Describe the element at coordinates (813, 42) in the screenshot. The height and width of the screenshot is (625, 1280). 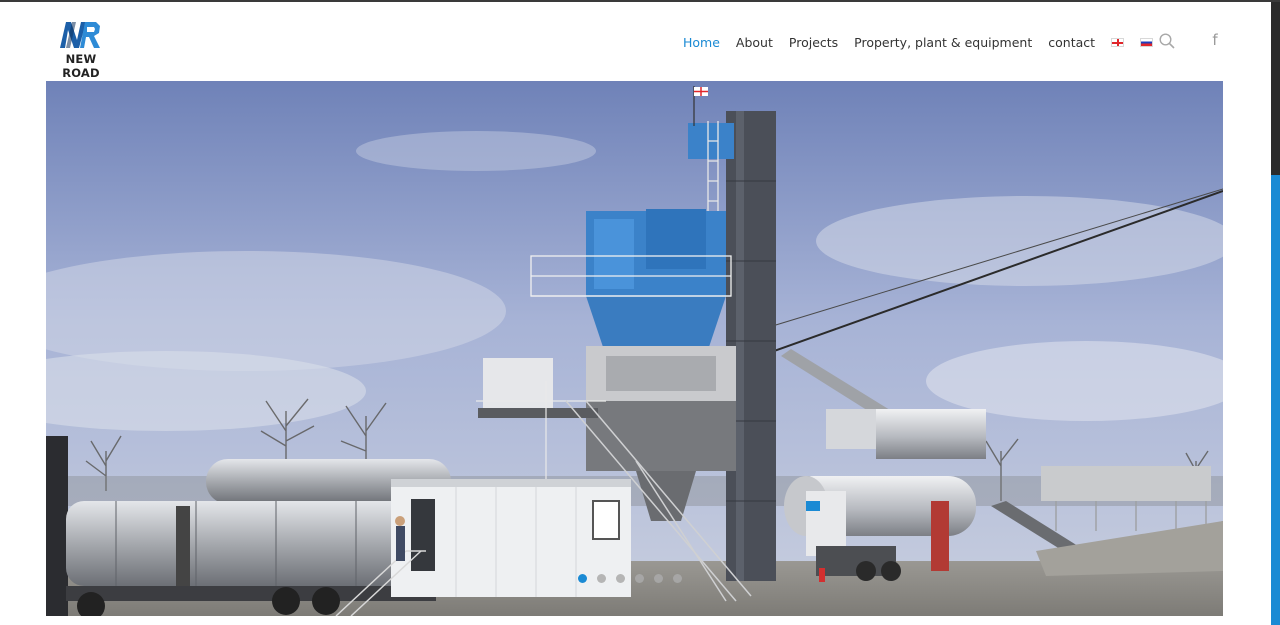
I see `nav-item-projects: Projects` at that location.